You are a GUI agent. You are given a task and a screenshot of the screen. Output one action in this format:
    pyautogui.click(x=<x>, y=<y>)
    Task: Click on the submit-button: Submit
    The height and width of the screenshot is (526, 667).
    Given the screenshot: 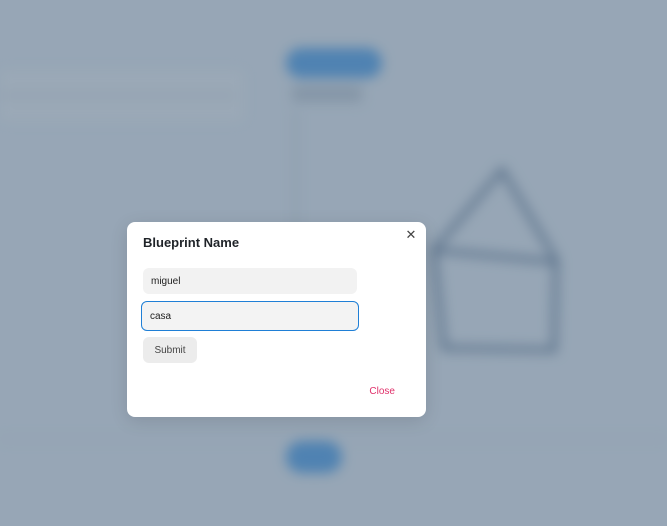 What is the action you would take?
    pyautogui.click(x=170, y=350)
    